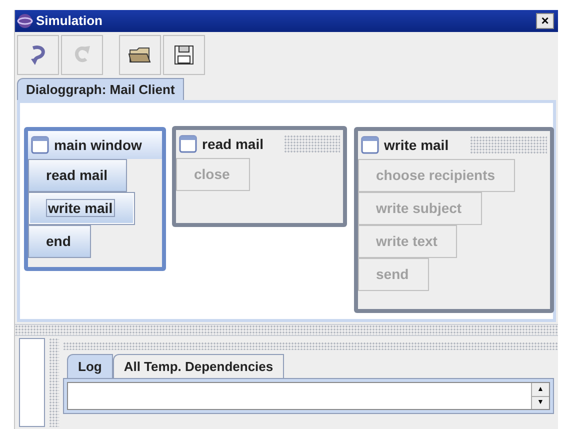  I want to click on app-icon, so click(25, 21).